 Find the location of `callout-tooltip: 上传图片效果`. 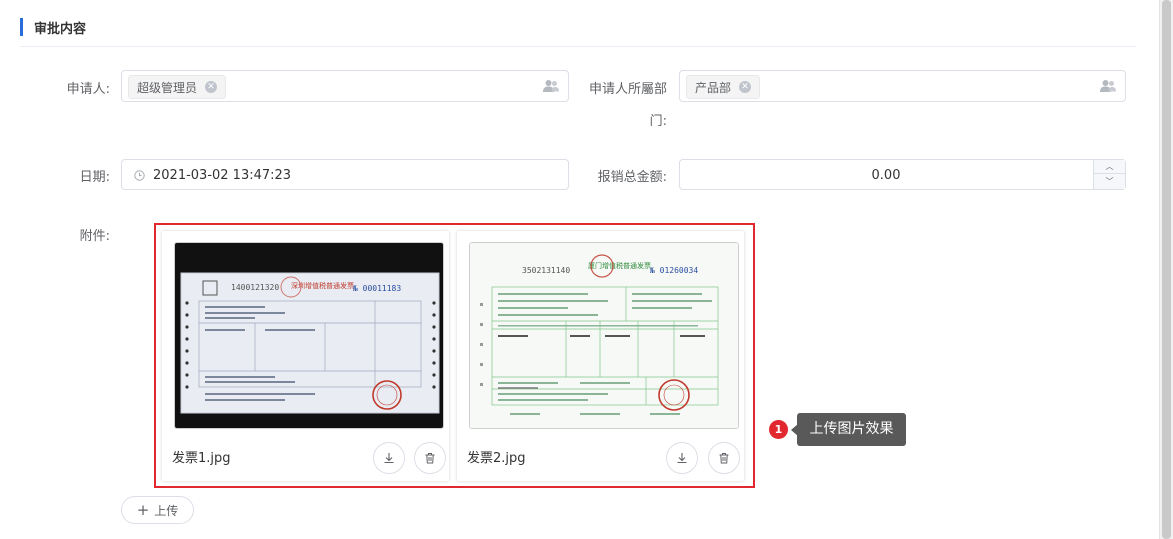

callout-tooltip: 上传图片效果 is located at coordinates (851, 429).